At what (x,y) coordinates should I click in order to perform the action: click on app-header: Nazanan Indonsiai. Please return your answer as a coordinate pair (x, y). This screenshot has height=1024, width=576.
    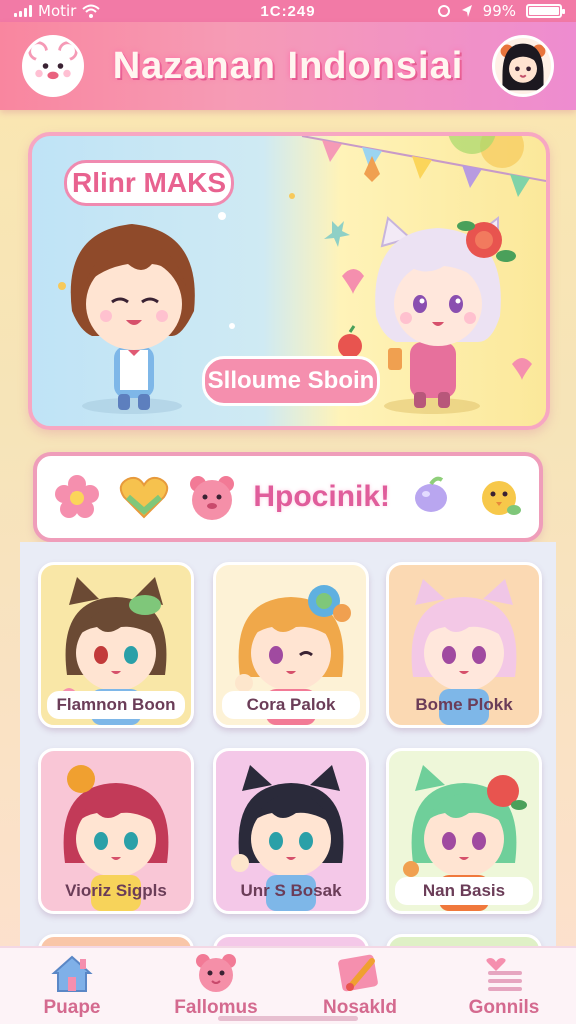
    Looking at the image, I should click on (288, 66).